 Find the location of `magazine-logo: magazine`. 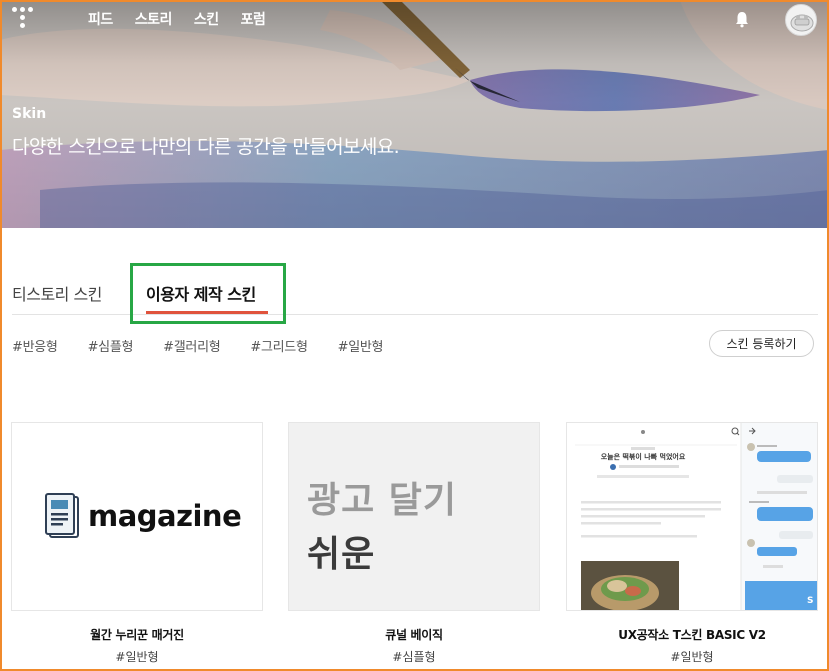

magazine-logo: magazine is located at coordinates (143, 516).